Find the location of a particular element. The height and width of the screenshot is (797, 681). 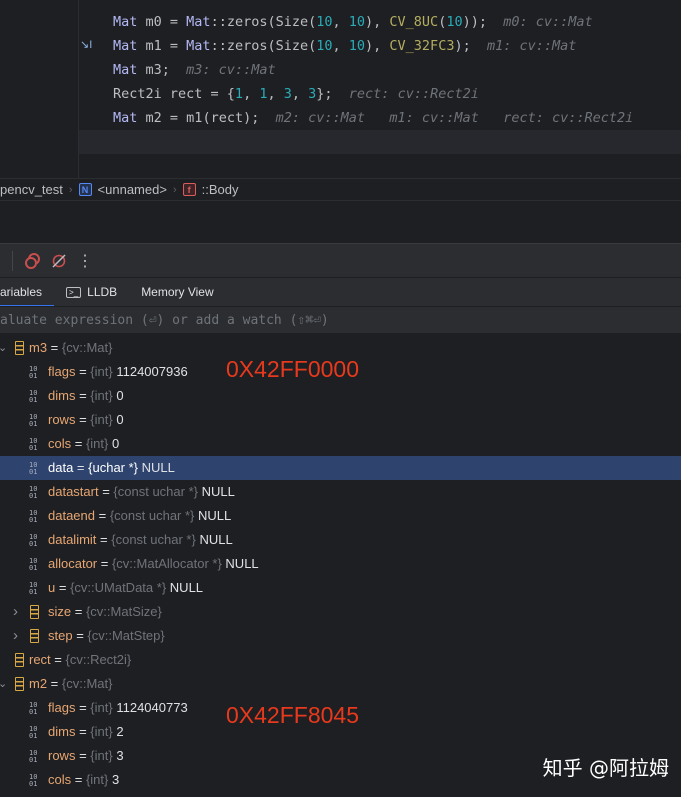

code-token: rect is located at coordinates (227, 118).